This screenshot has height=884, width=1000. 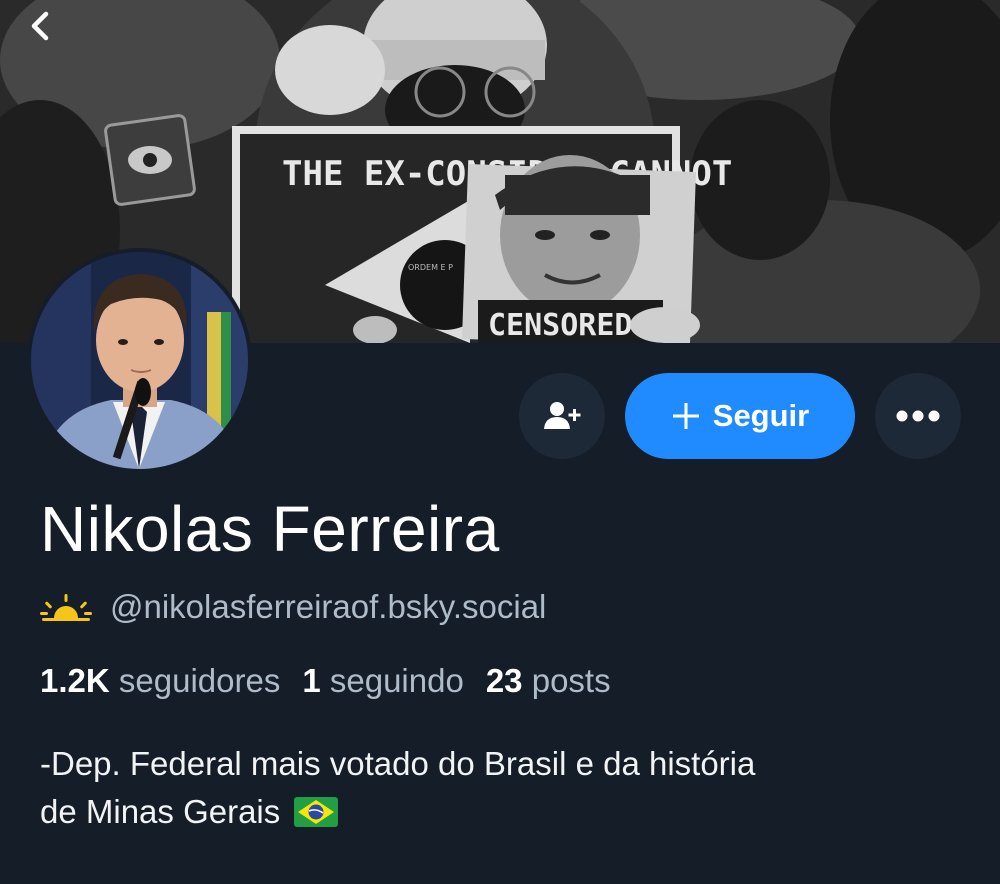 I want to click on back-button, so click(x=48, y=28).